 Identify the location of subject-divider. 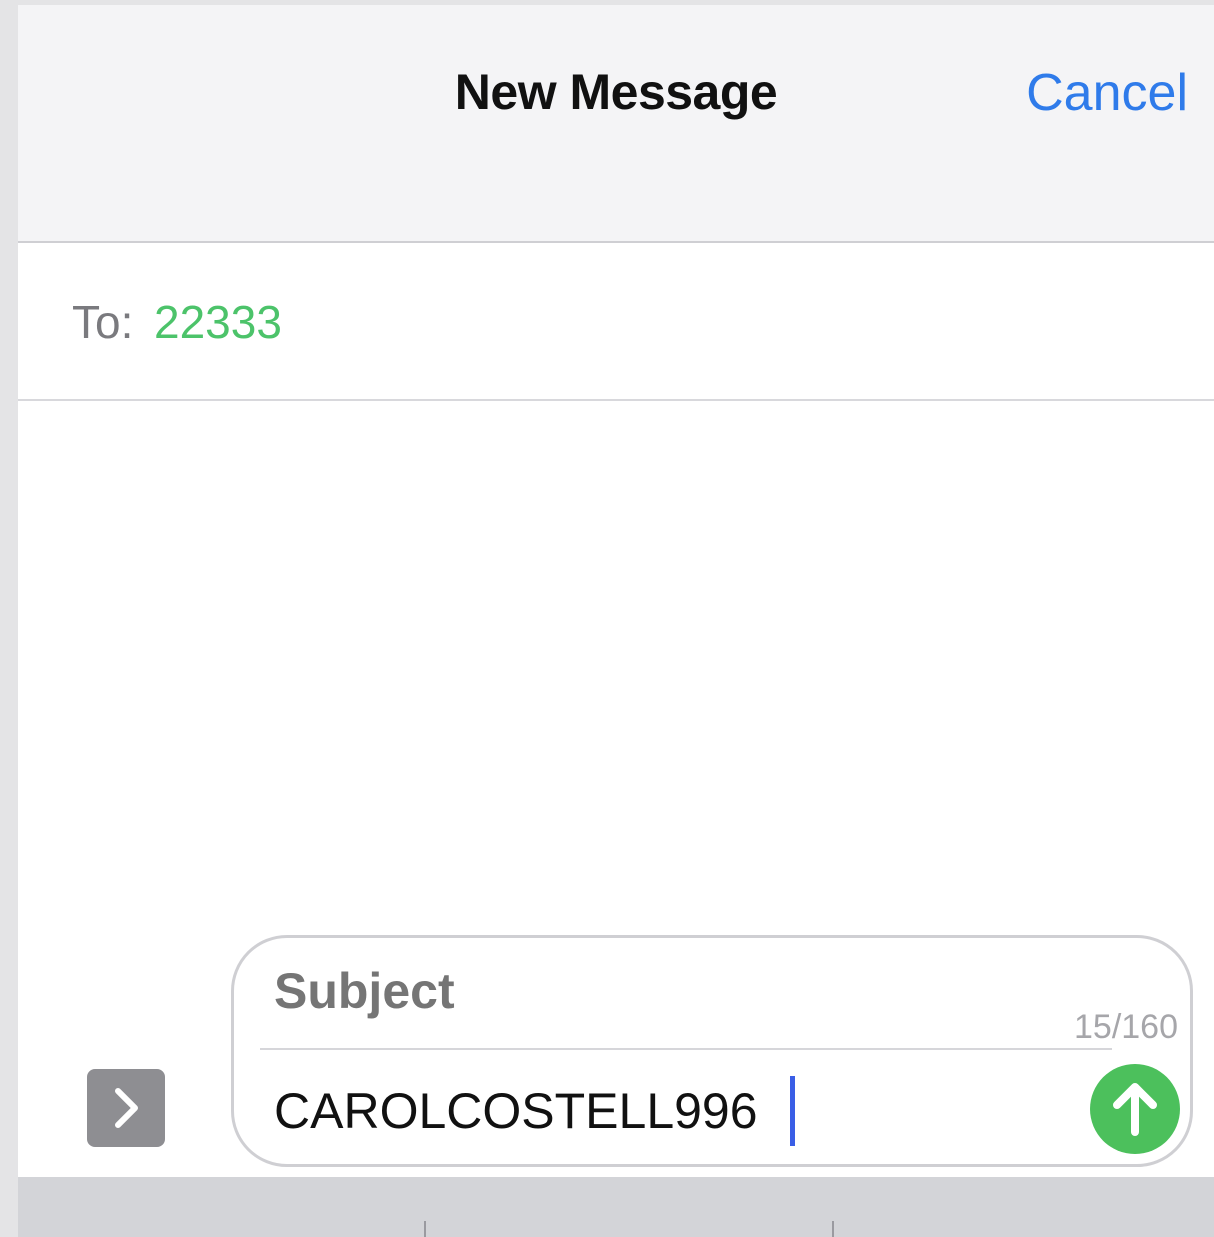
(686, 1049).